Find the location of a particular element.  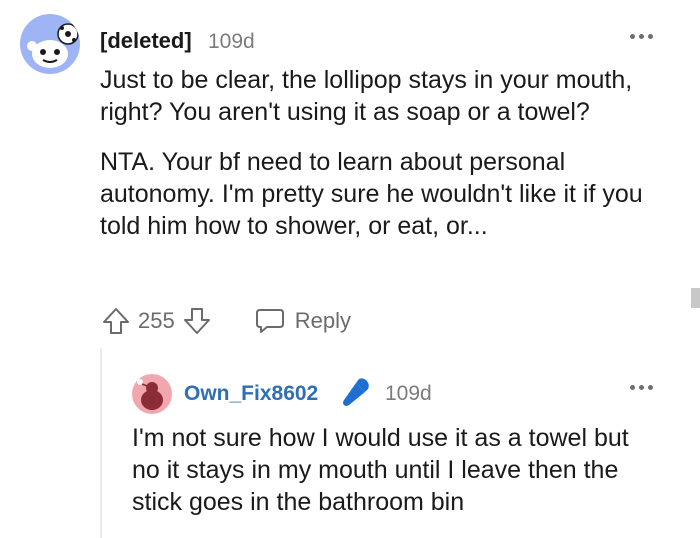

reply-author: Own_Fix8602 is located at coordinates (251, 394).